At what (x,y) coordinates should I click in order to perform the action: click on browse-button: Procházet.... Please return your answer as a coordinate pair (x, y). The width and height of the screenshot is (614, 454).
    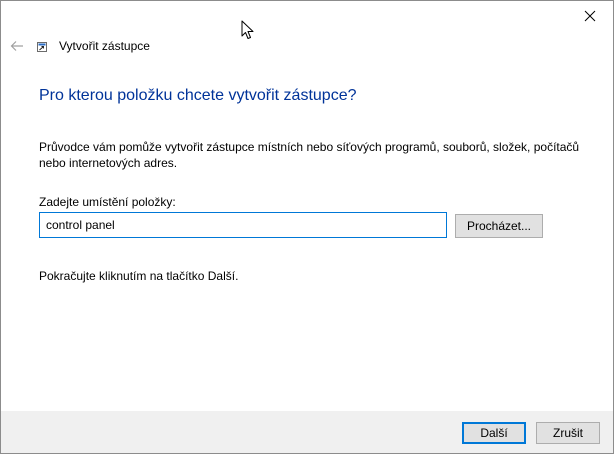
    Looking at the image, I should click on (499, 226).